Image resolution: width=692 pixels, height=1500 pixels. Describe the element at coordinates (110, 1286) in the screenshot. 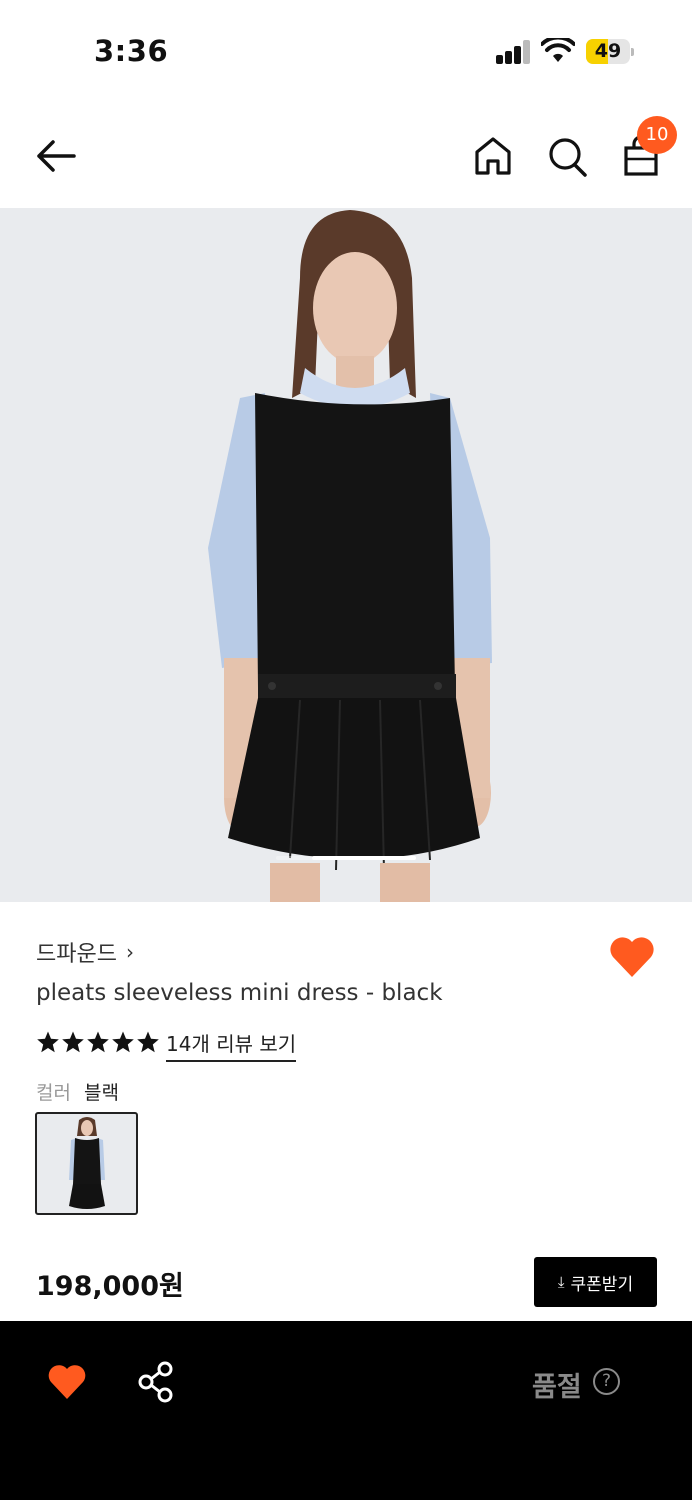

I see `product-price: 198,000원` at that location.